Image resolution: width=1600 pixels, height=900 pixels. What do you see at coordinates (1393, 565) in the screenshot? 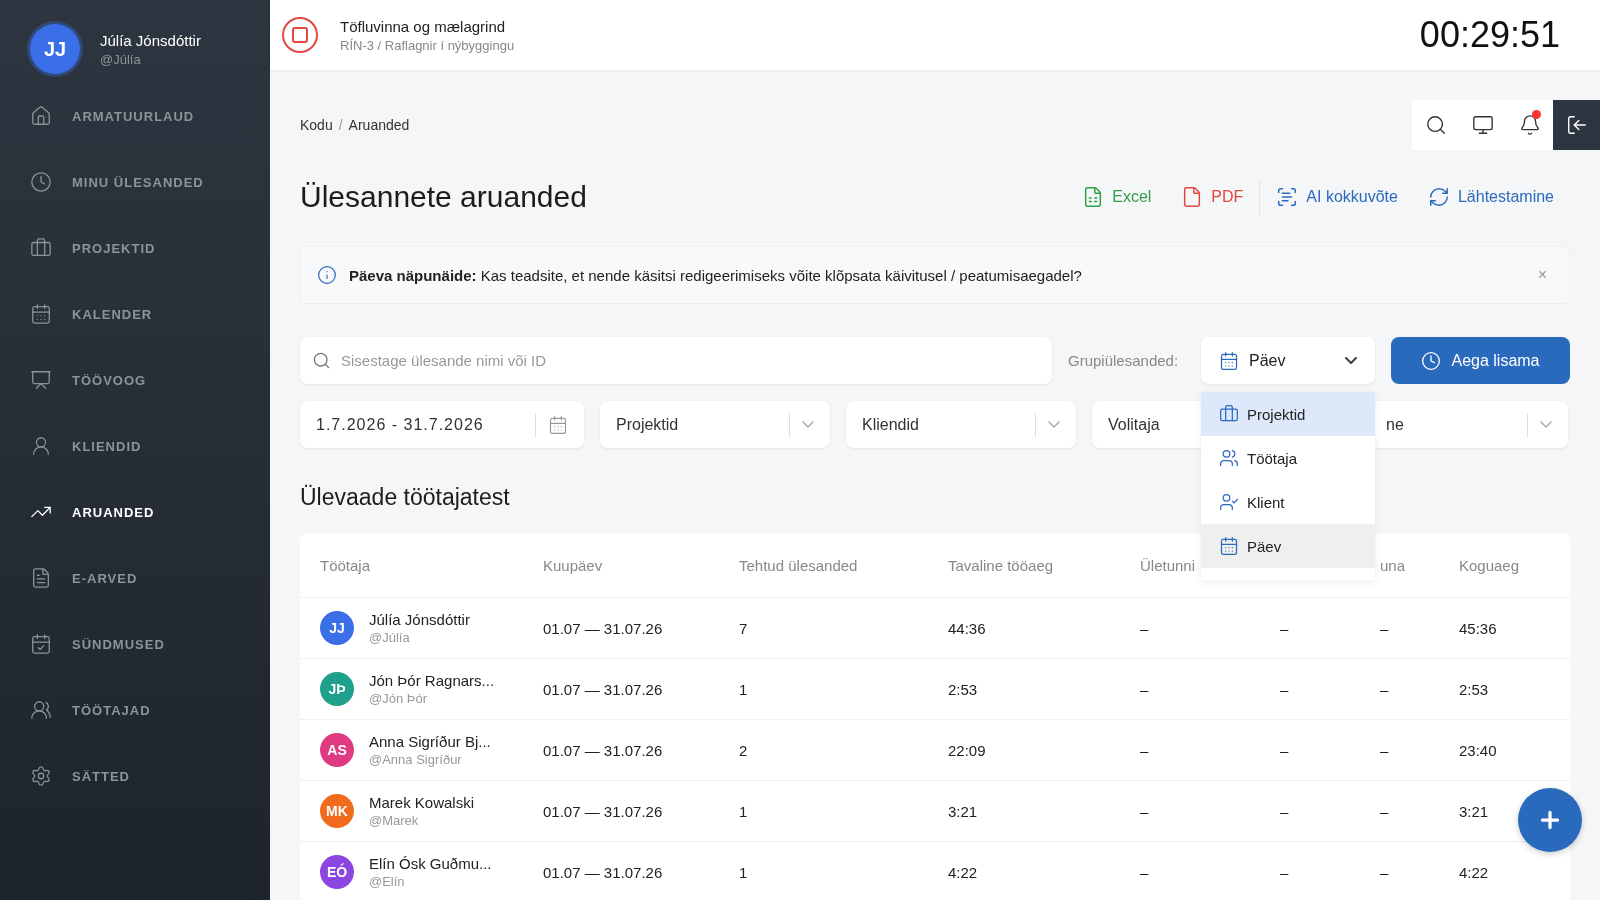
I see `column-header: una` at bounding box center [1393, 565].